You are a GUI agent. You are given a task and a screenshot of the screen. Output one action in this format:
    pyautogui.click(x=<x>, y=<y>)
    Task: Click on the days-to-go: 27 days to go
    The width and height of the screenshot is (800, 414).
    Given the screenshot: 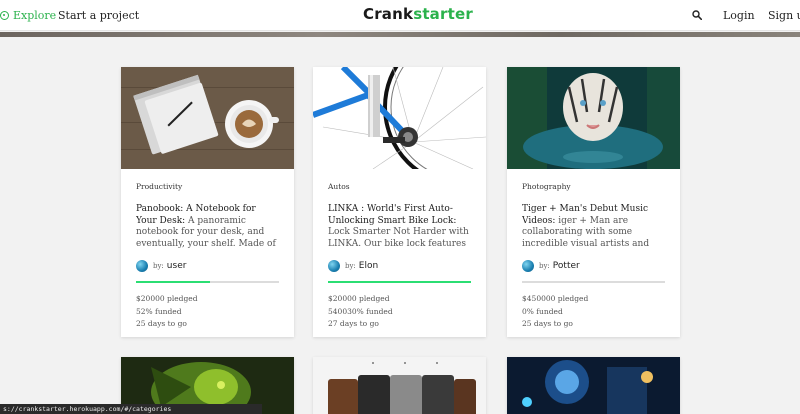 What is the action you would take?
    pyautogui.click(x=353, y=323)
    